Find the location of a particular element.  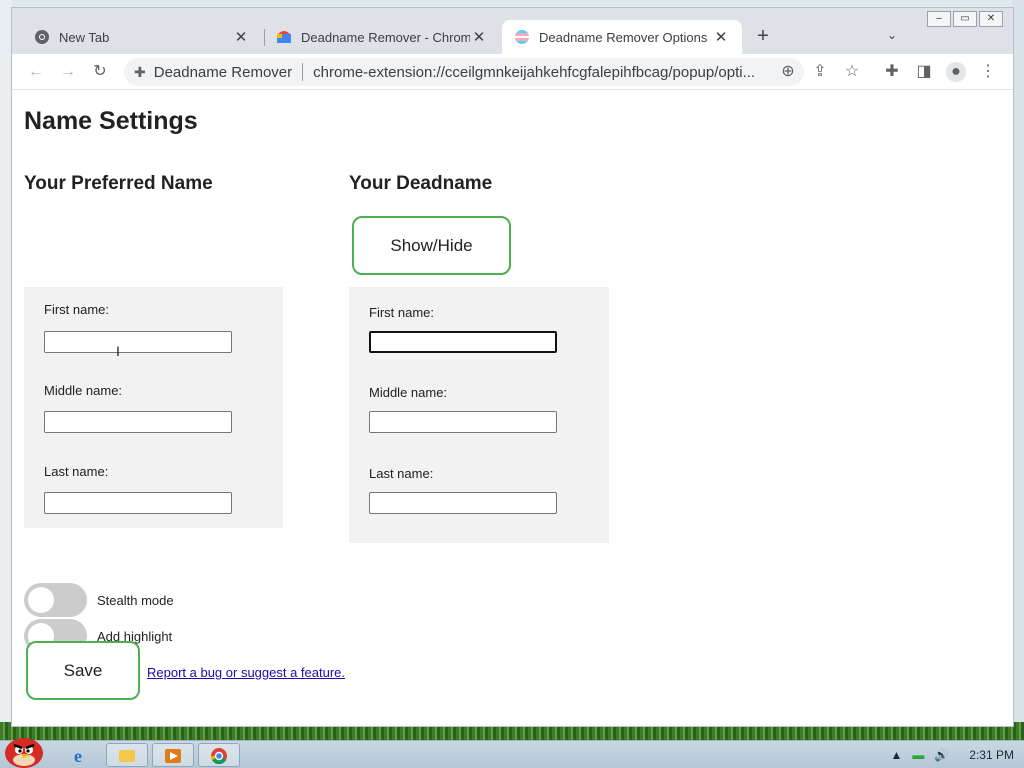

tab-search-chevron-icon: ⌄ is located at coordinates (892, 35).